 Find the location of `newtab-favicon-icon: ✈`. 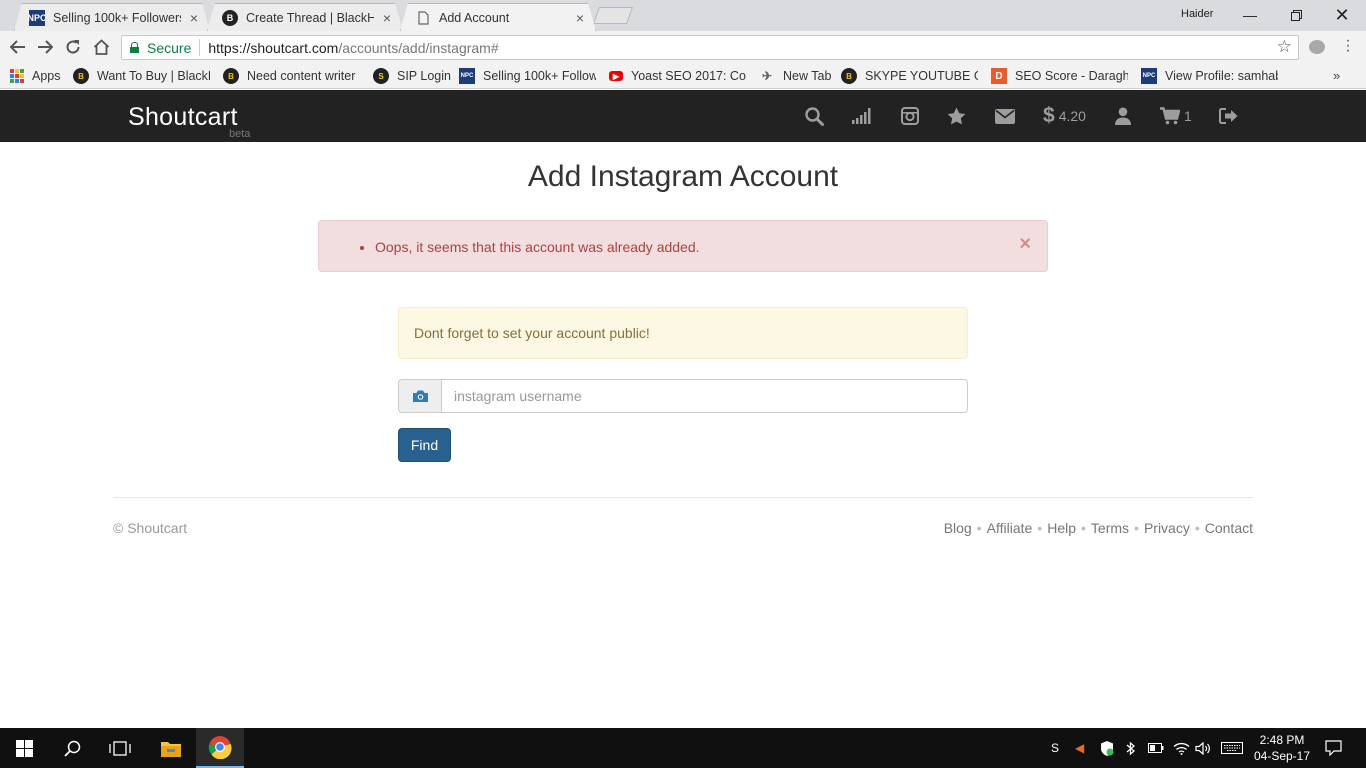

newtab-favicon-icon: ✈ is located at coordinates (767, 76).